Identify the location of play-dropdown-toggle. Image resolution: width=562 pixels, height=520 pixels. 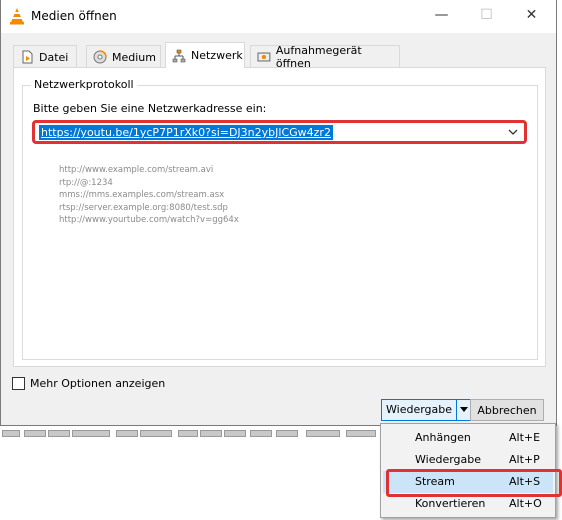
(464, 410).